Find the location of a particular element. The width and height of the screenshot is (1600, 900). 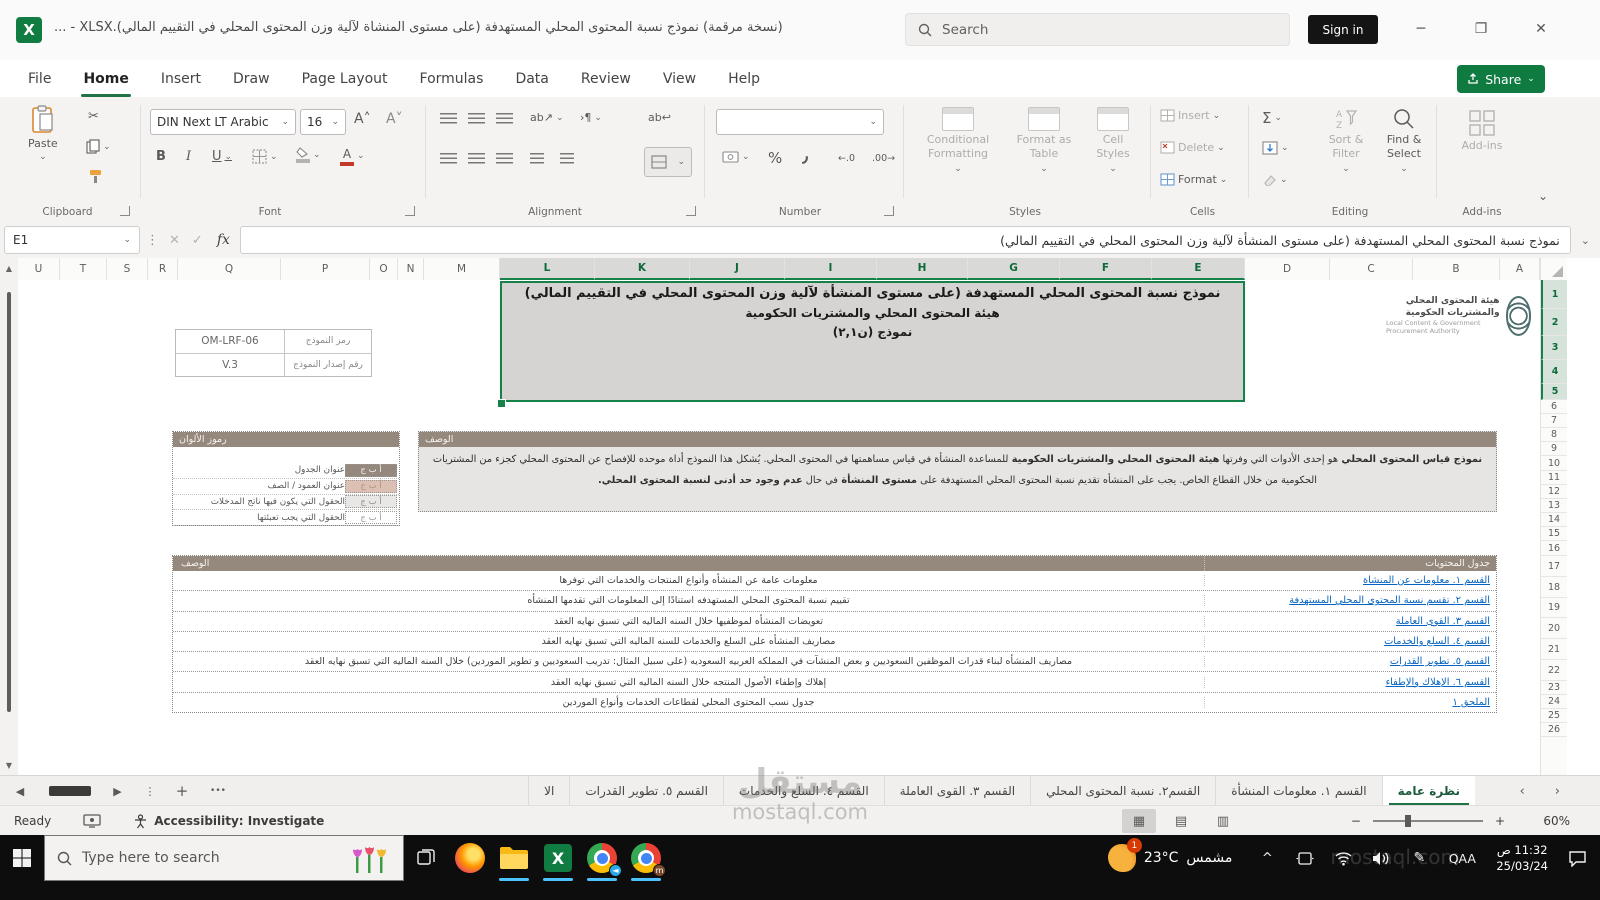

drag-handle-icon: ⋮ is located at coordinates (152, 240).